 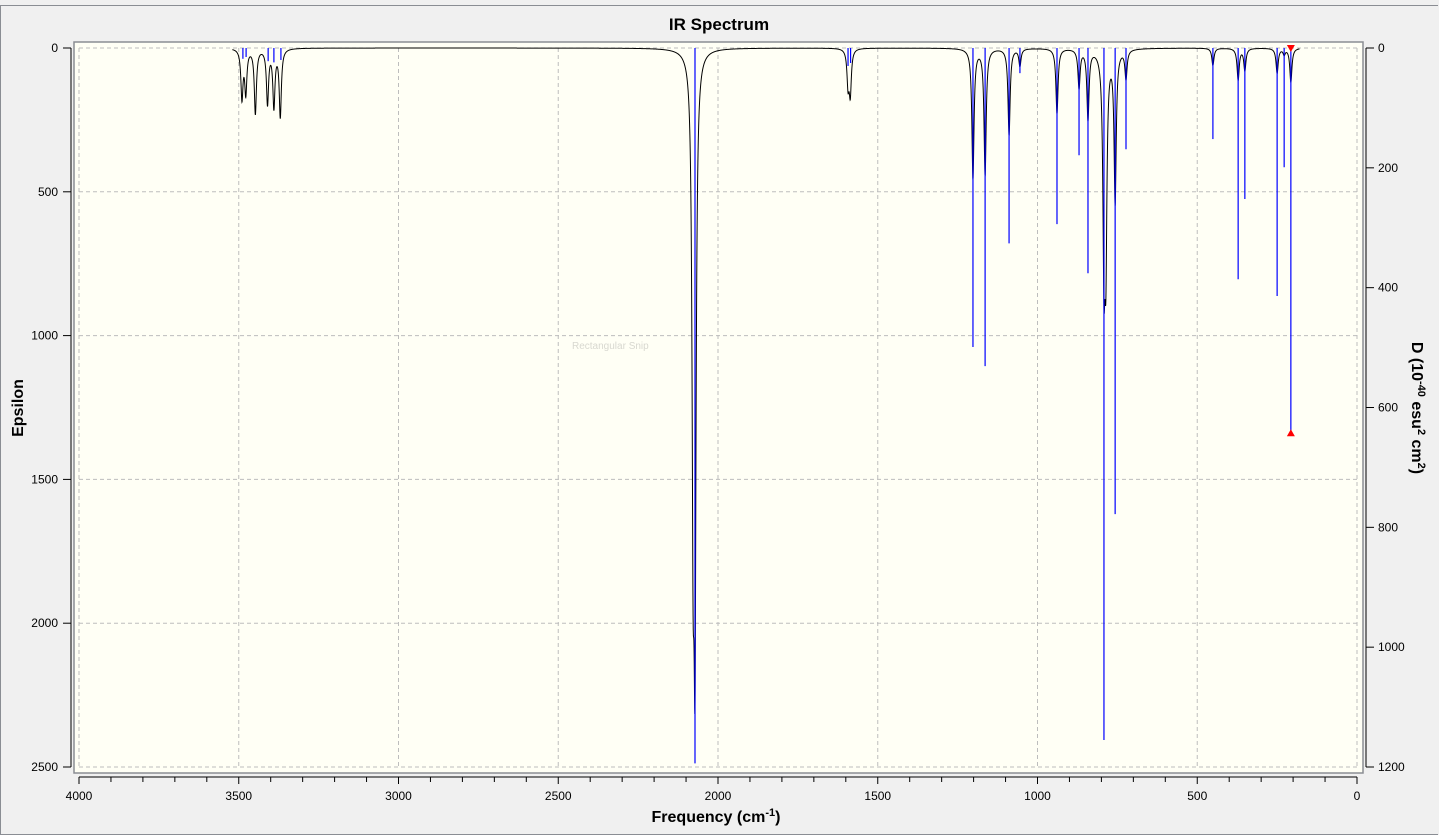 What do you see at coordinates (1416, 471) in the screenshot?
I see `y2-label-text: )` at bounding box center [1416, 471].